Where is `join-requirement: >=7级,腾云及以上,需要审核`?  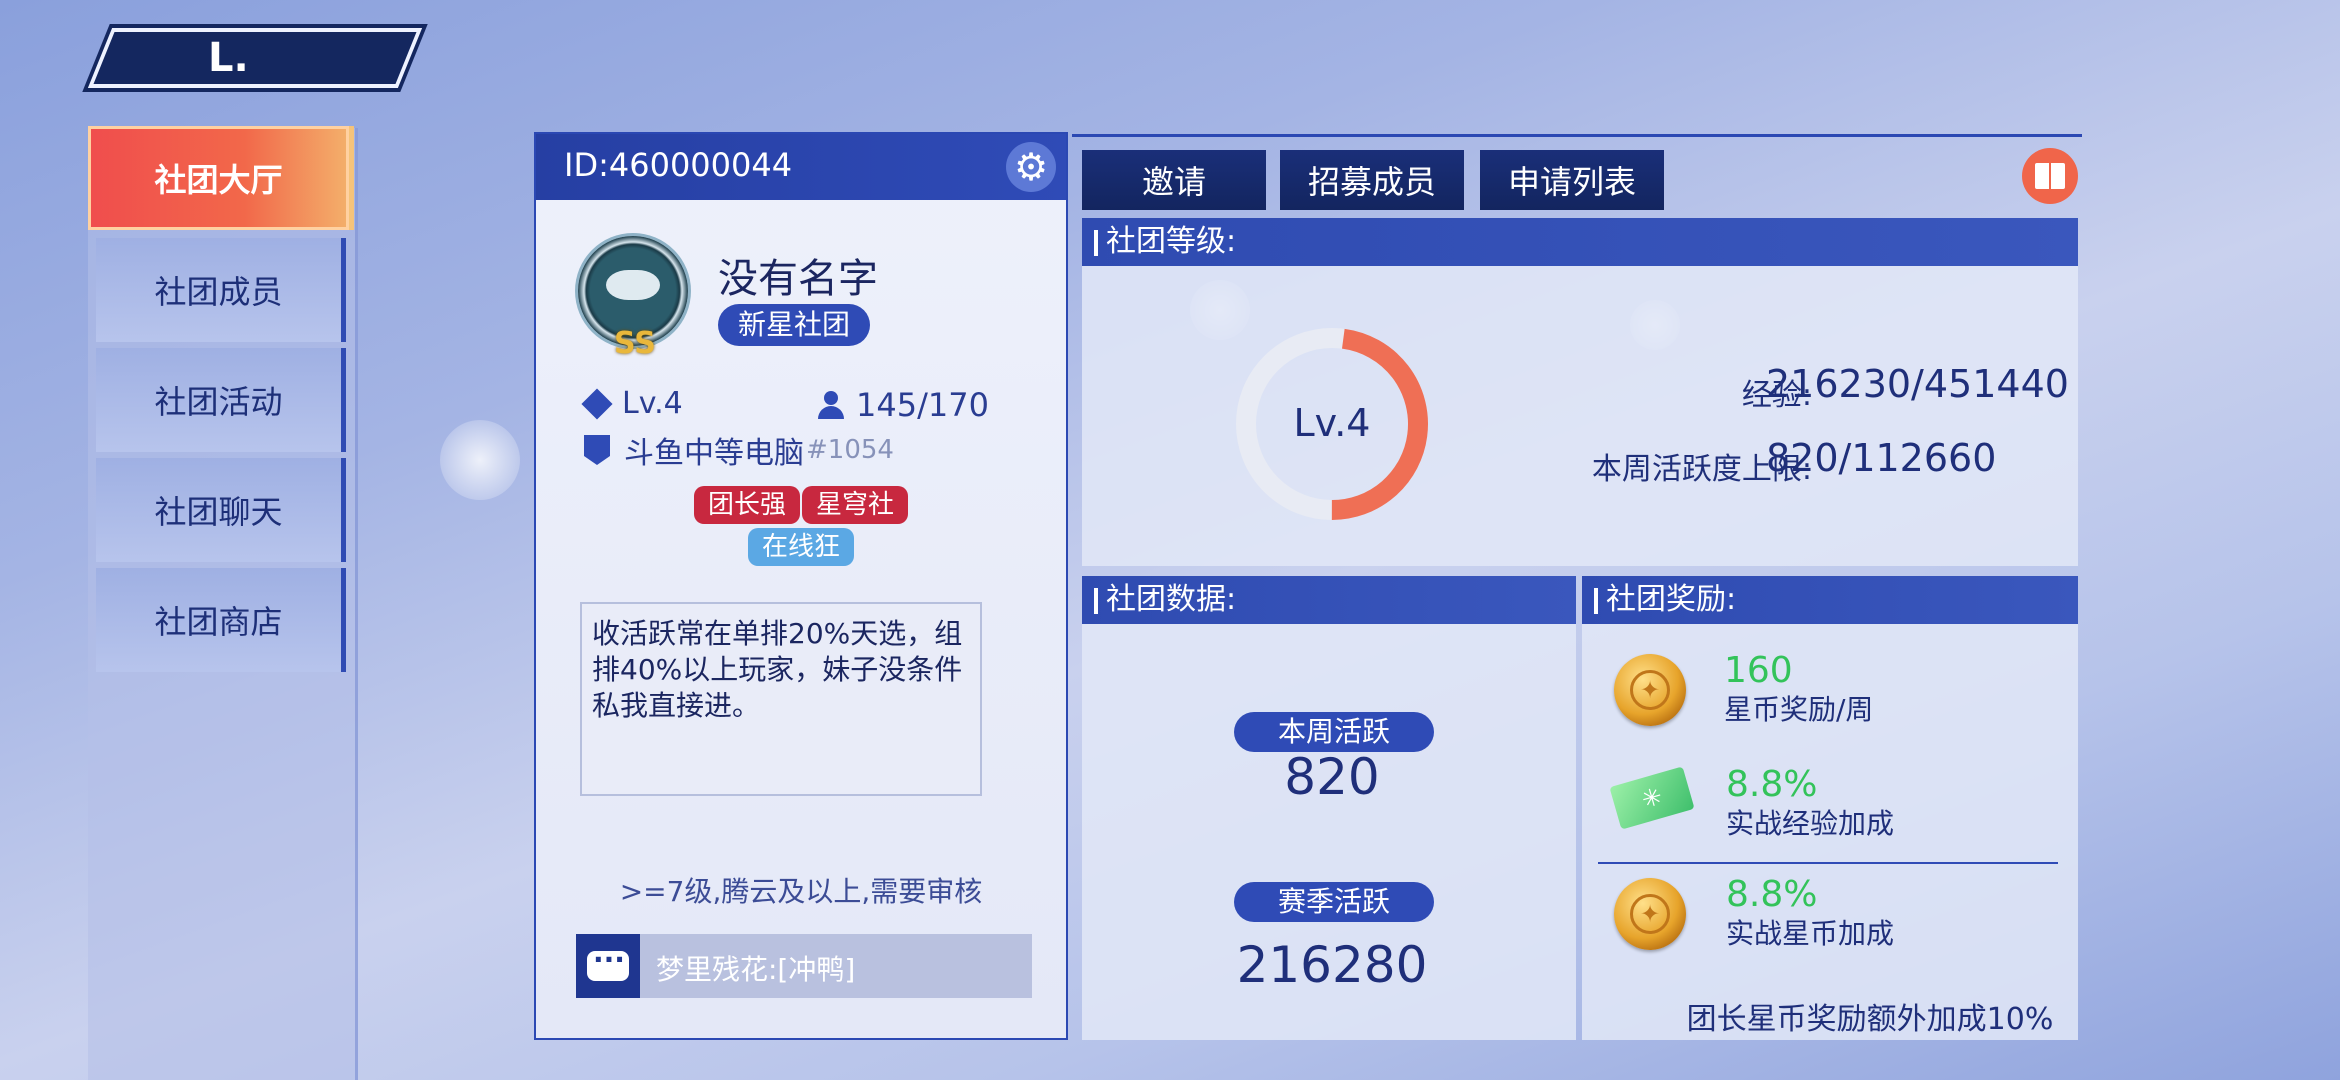 join-requirement: >=7级,腾云及以上,需要审核 is located at coordinates (801, 891).